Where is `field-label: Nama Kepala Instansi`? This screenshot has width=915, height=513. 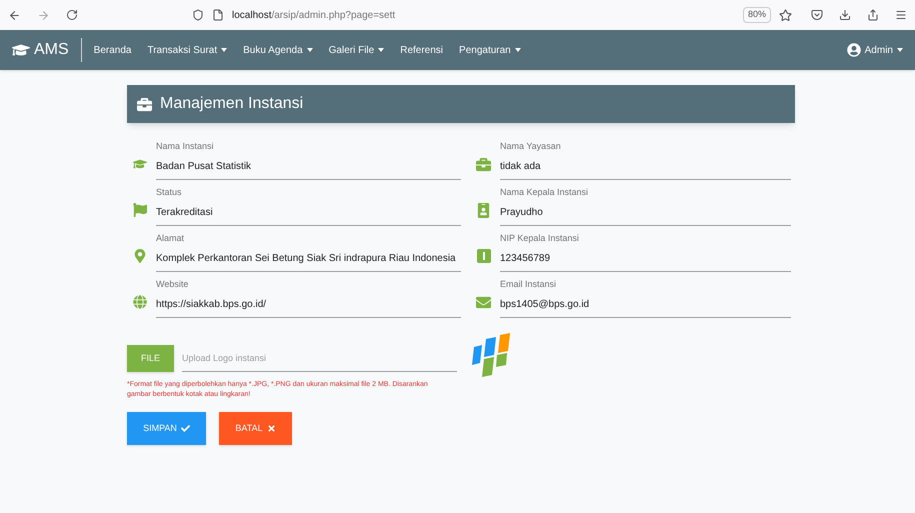
field-label: Nama Kepala Instansi is located at coordinates (545, 192).